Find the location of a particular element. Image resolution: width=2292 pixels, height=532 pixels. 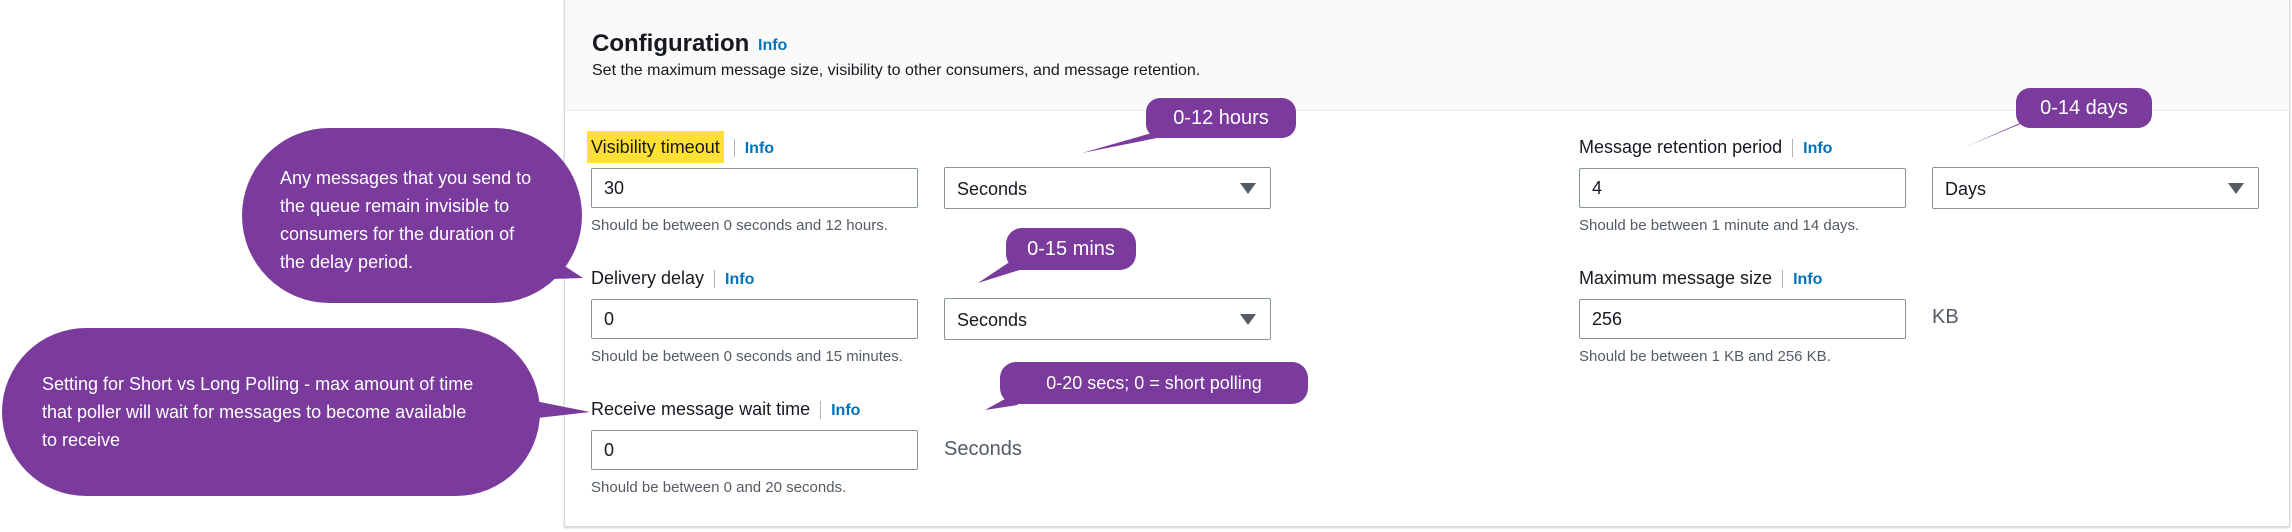

callout-hours: 0-12 hours is located at coordinates (1221, 118).